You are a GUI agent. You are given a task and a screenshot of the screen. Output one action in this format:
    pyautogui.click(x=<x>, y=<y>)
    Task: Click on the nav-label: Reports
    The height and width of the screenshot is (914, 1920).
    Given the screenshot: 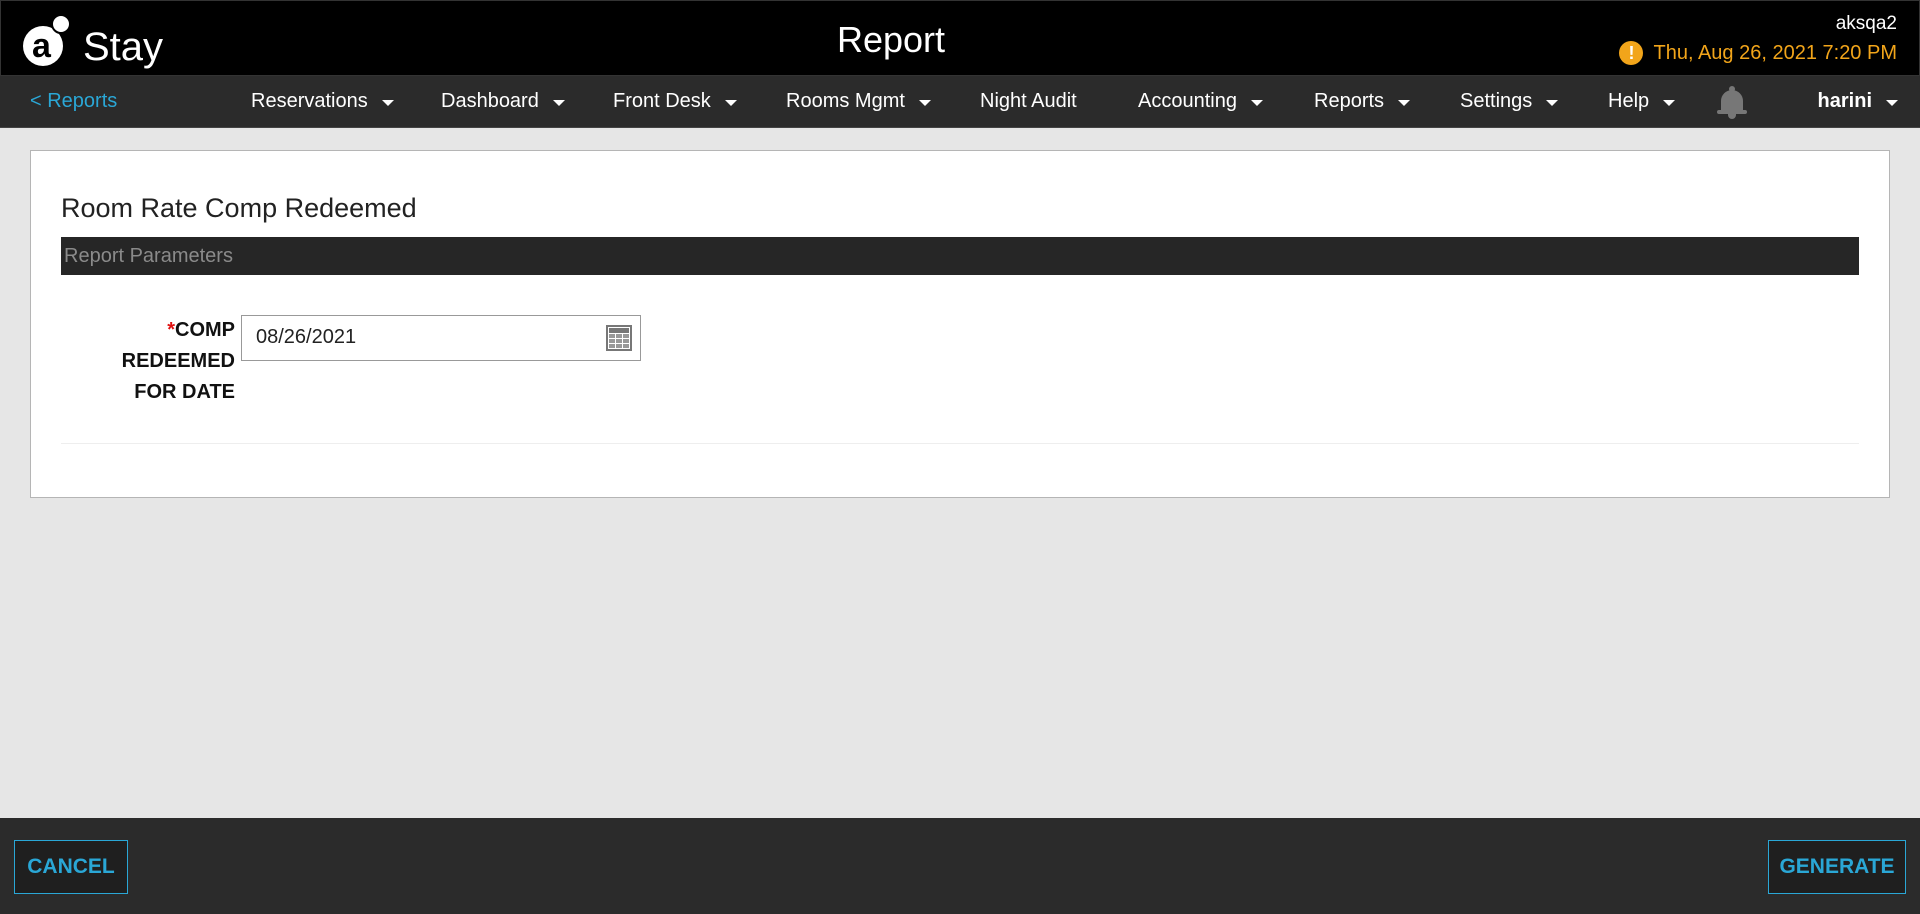 What is the action you would take?
    pyautogui.click(x=1349, y=101)
    